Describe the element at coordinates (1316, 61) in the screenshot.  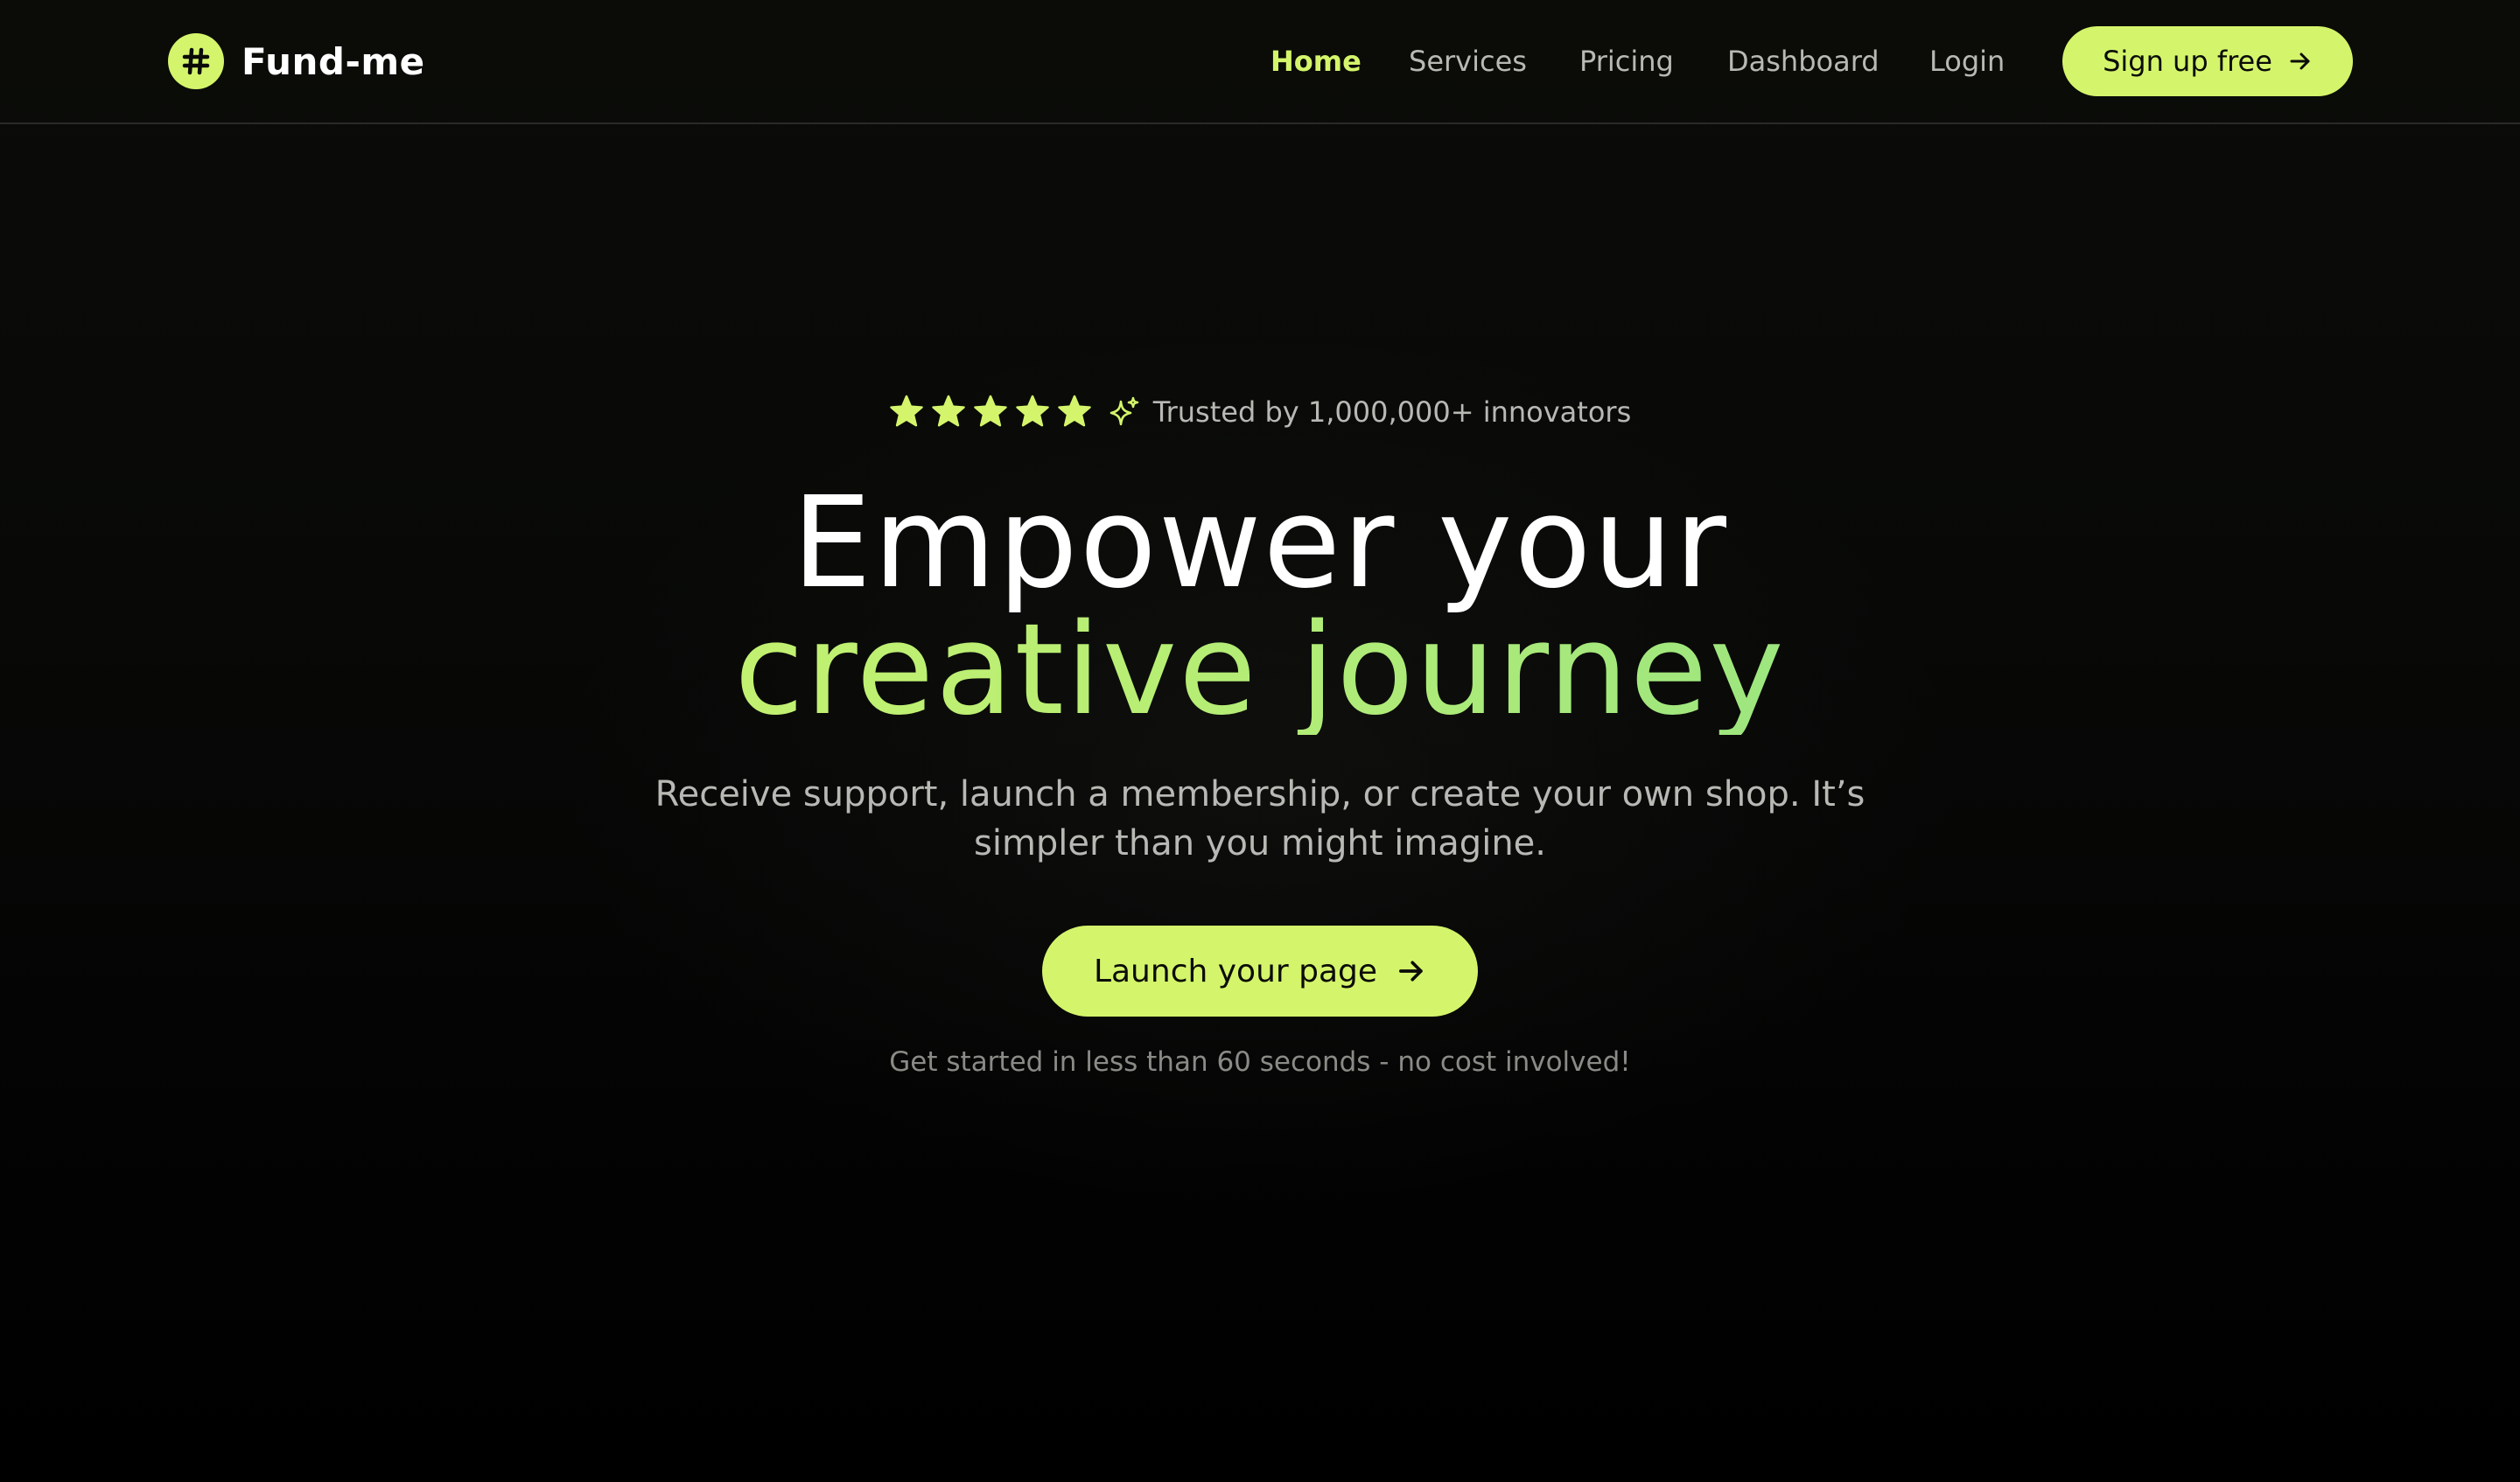
I see `nav-link-home: Home` at that location.